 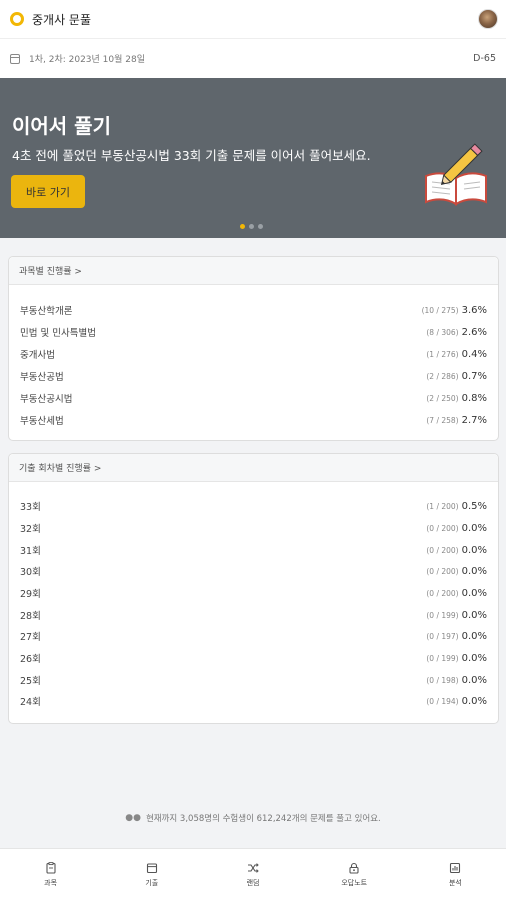 What do you see at coordinates (440, 310) in the screenshot?
I see `subject-count: (10 / 275)` at bounding box center [440, 310].